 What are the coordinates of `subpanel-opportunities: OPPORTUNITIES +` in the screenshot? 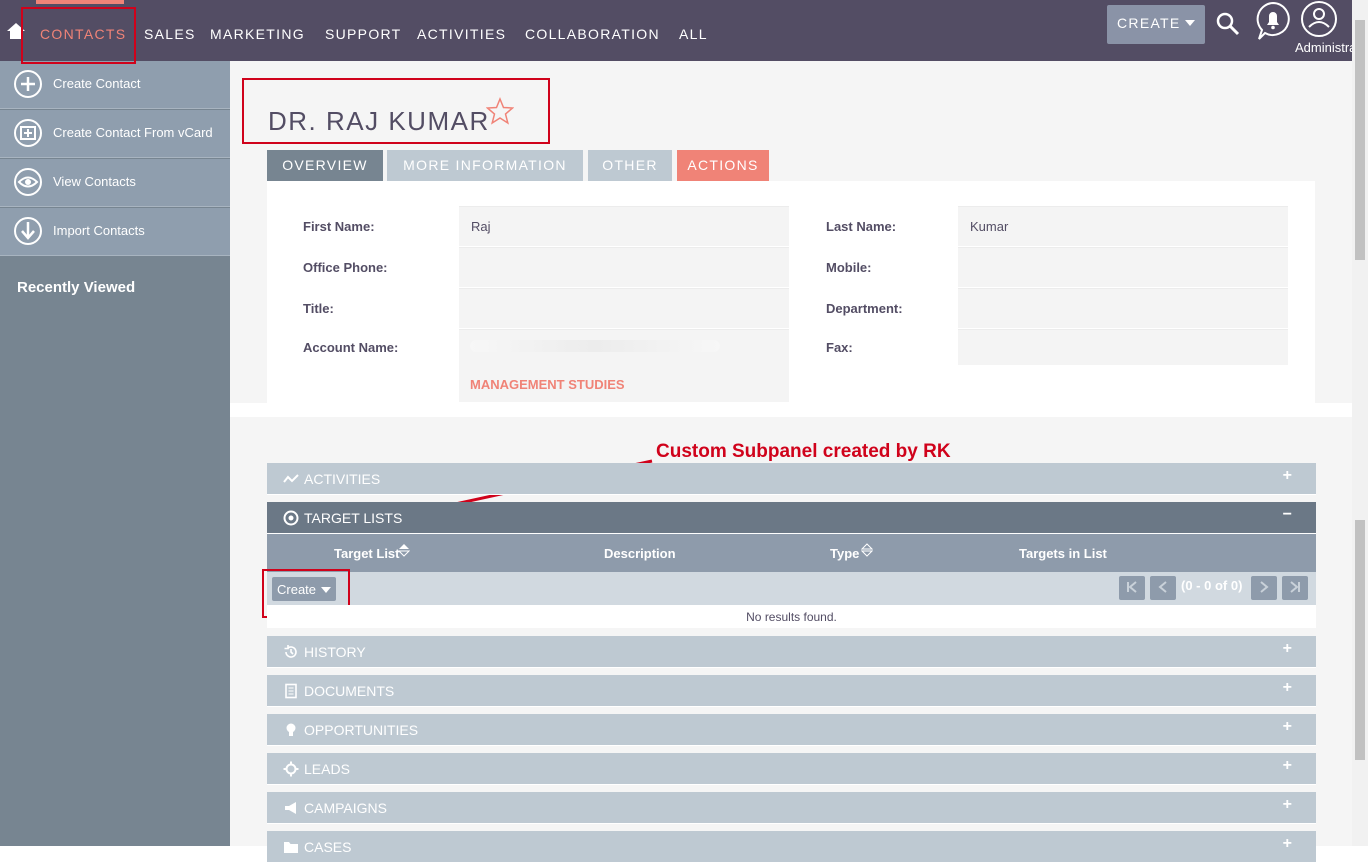 It's located at (791, 730).